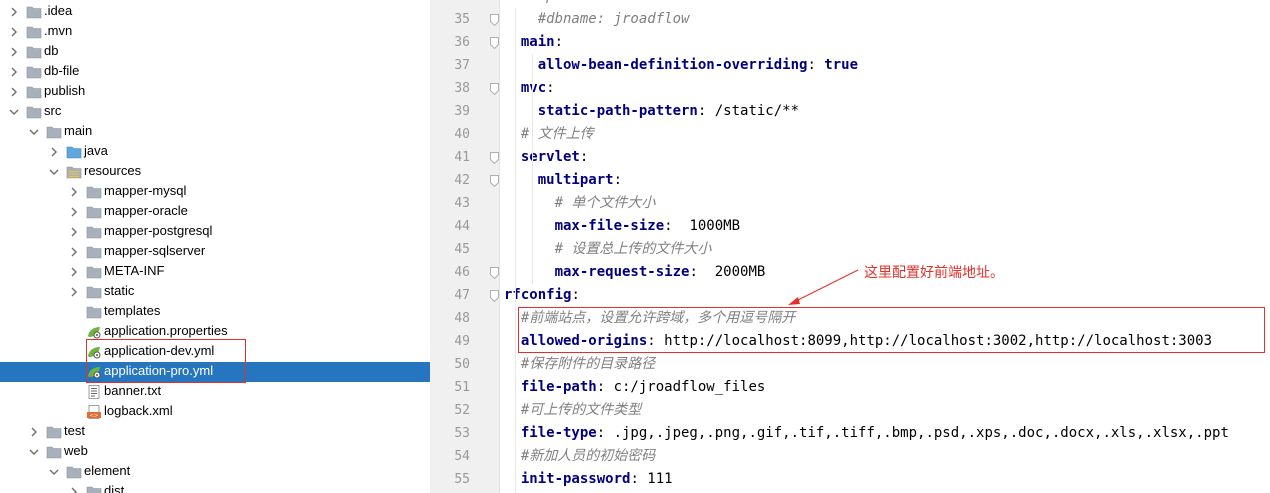 The width and height of the screenshot is (1270, 493). Describe the element at coordinates (96, 150) in the screenshot. I see `tree-item-label: java` at that location.